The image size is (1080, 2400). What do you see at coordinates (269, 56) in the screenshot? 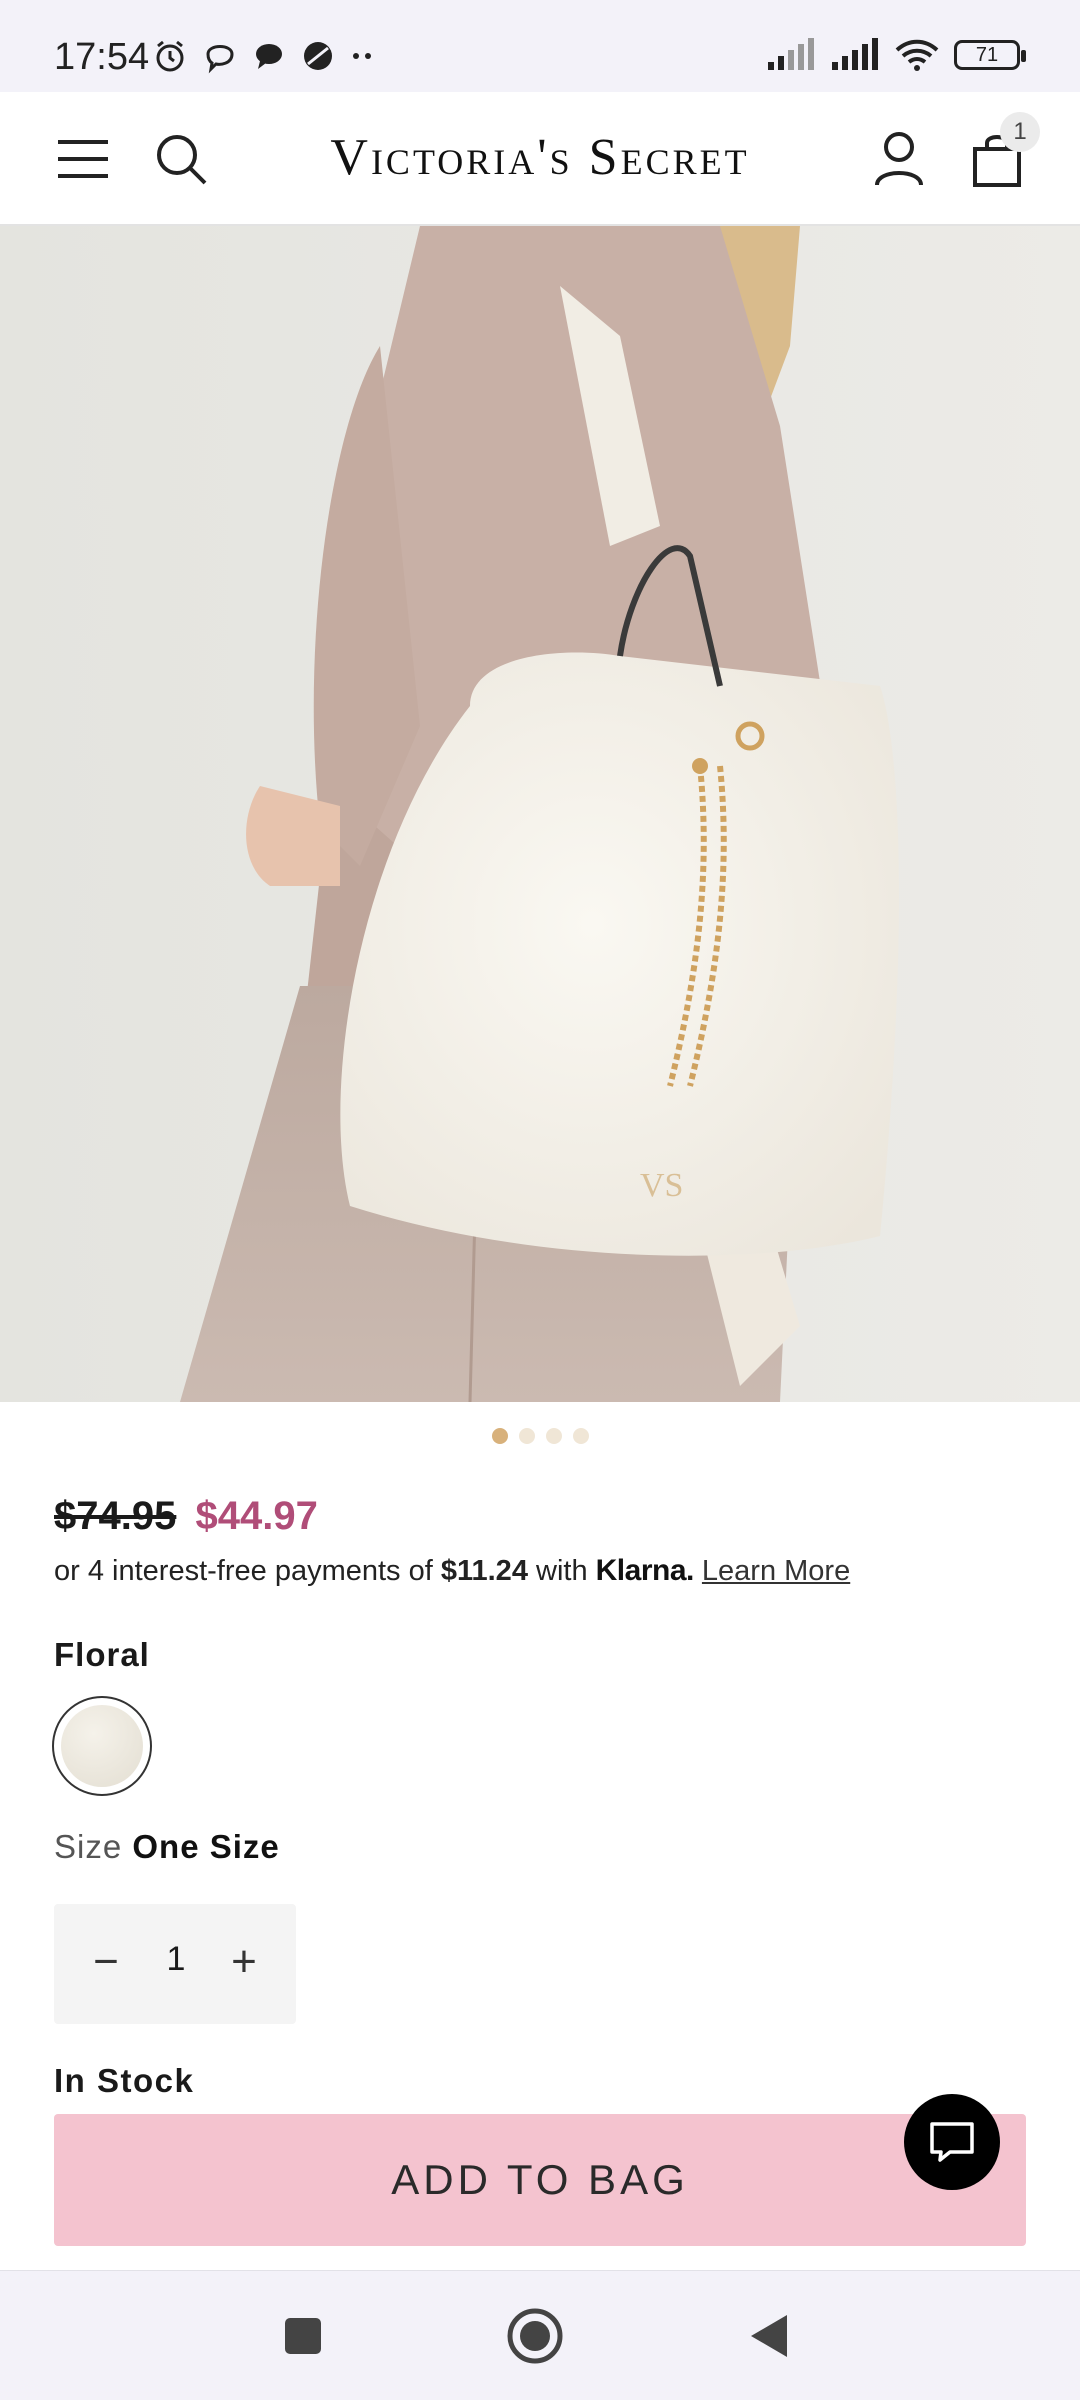
I see `chat-bubble-icon` at bounding box center [269, 56].